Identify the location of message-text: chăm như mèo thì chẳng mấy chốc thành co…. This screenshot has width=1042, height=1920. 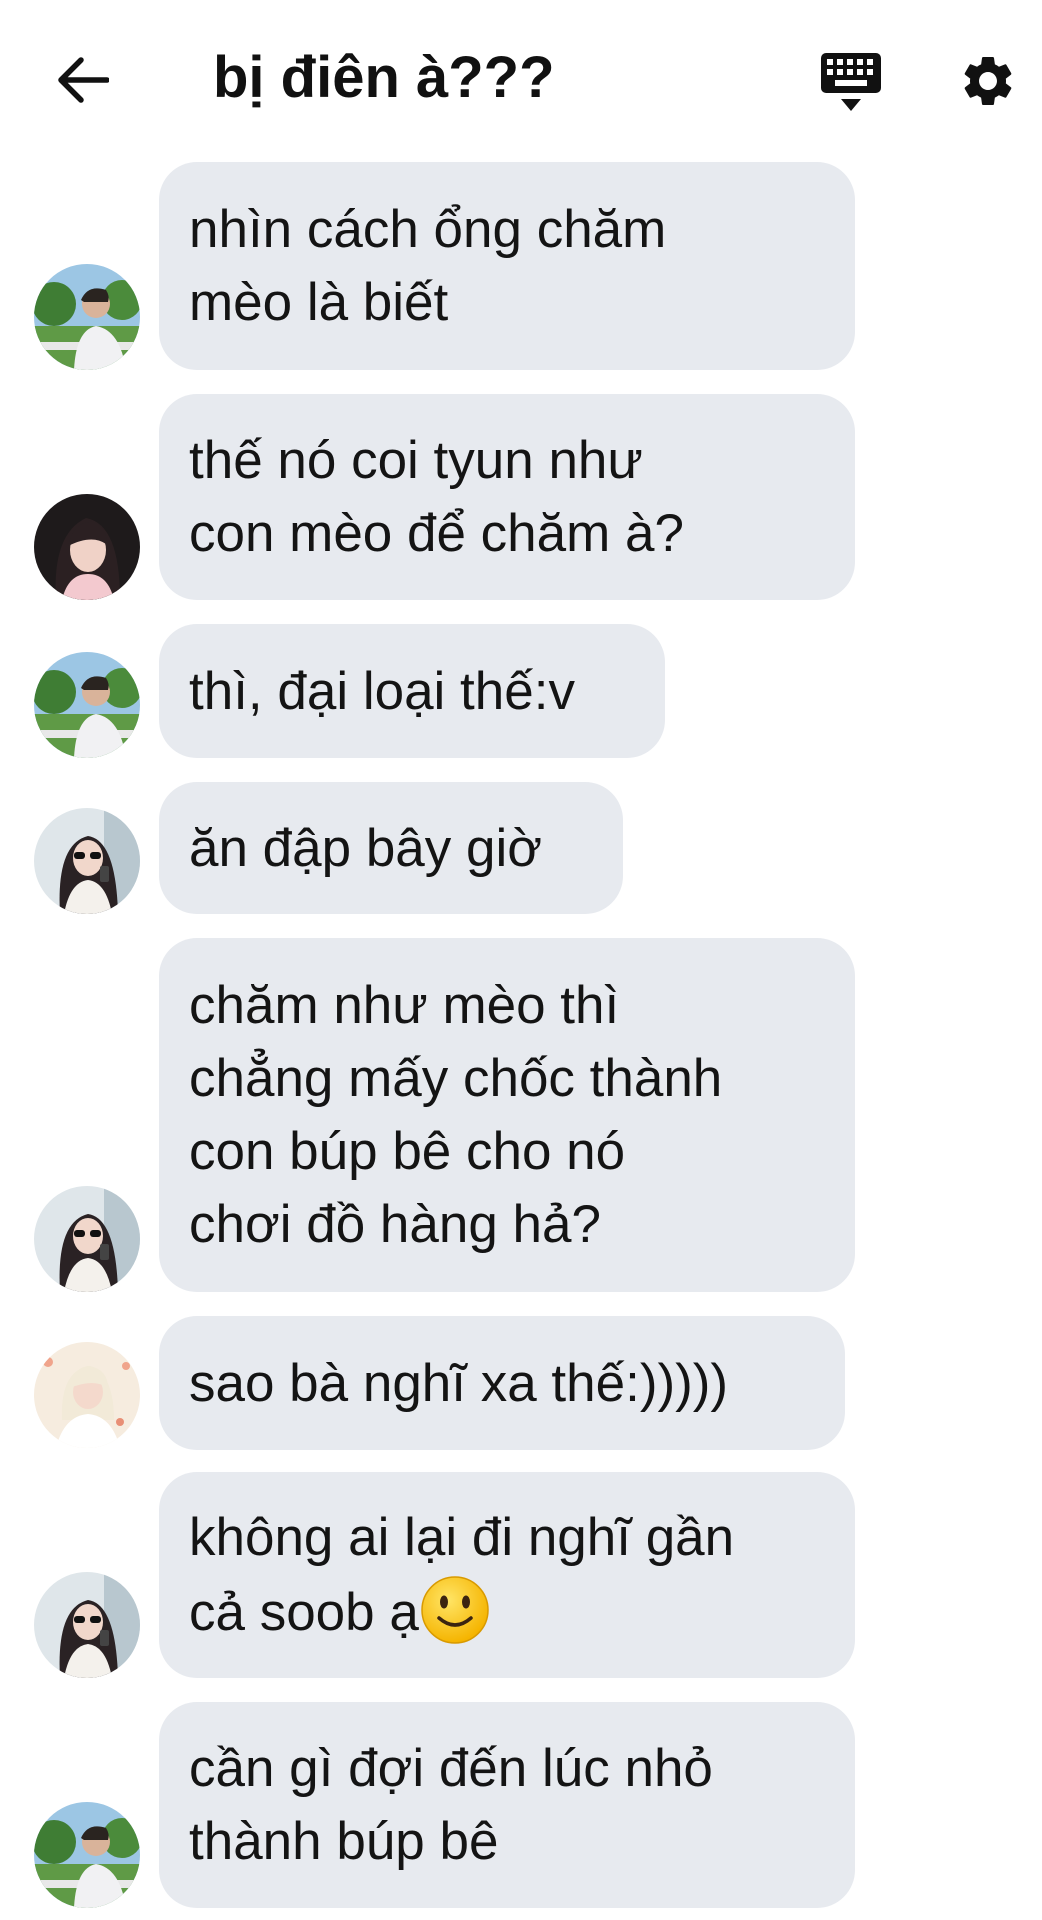
(456, 1115).